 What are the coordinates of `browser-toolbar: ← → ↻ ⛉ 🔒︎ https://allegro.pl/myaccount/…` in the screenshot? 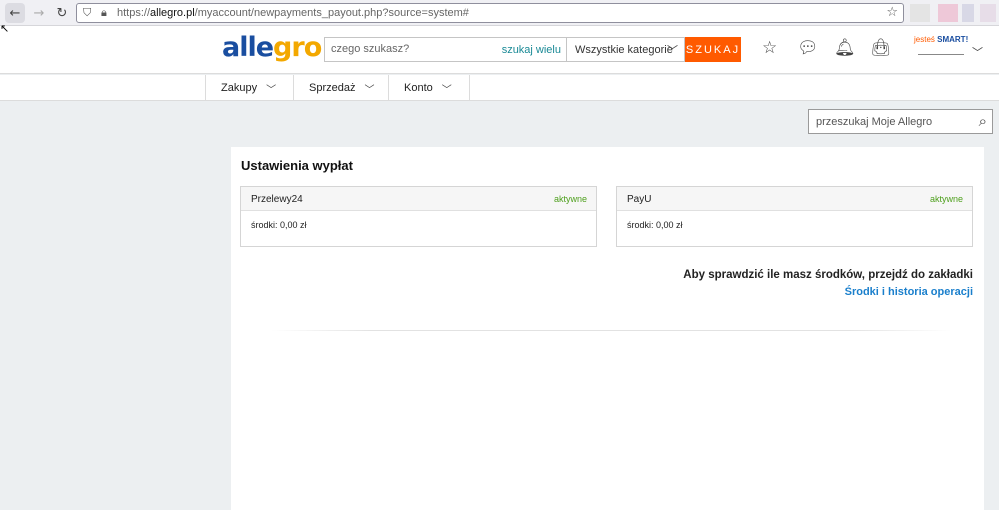 It's located at (499, 13).